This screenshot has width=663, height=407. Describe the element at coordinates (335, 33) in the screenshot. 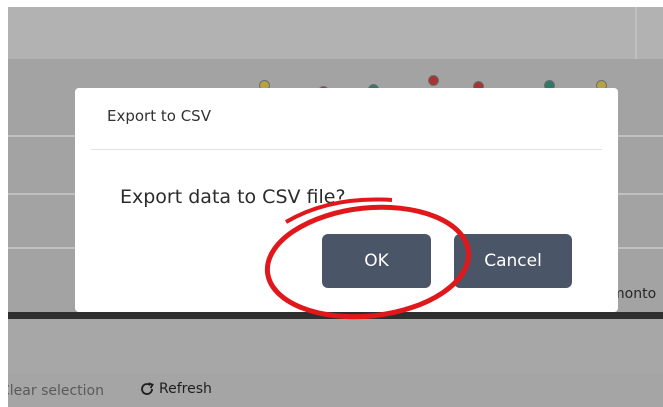

I see `map-roadway` at that location.